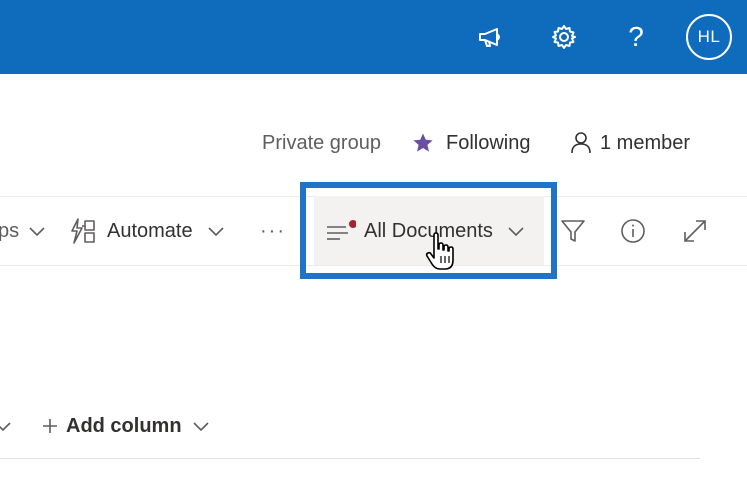 The width and height of the screenshot is (747, 488). What do you see at coordinates (10, 230) in the screenshot?
I see `apps-menu-label: ps` at bounding box center [10, 230].